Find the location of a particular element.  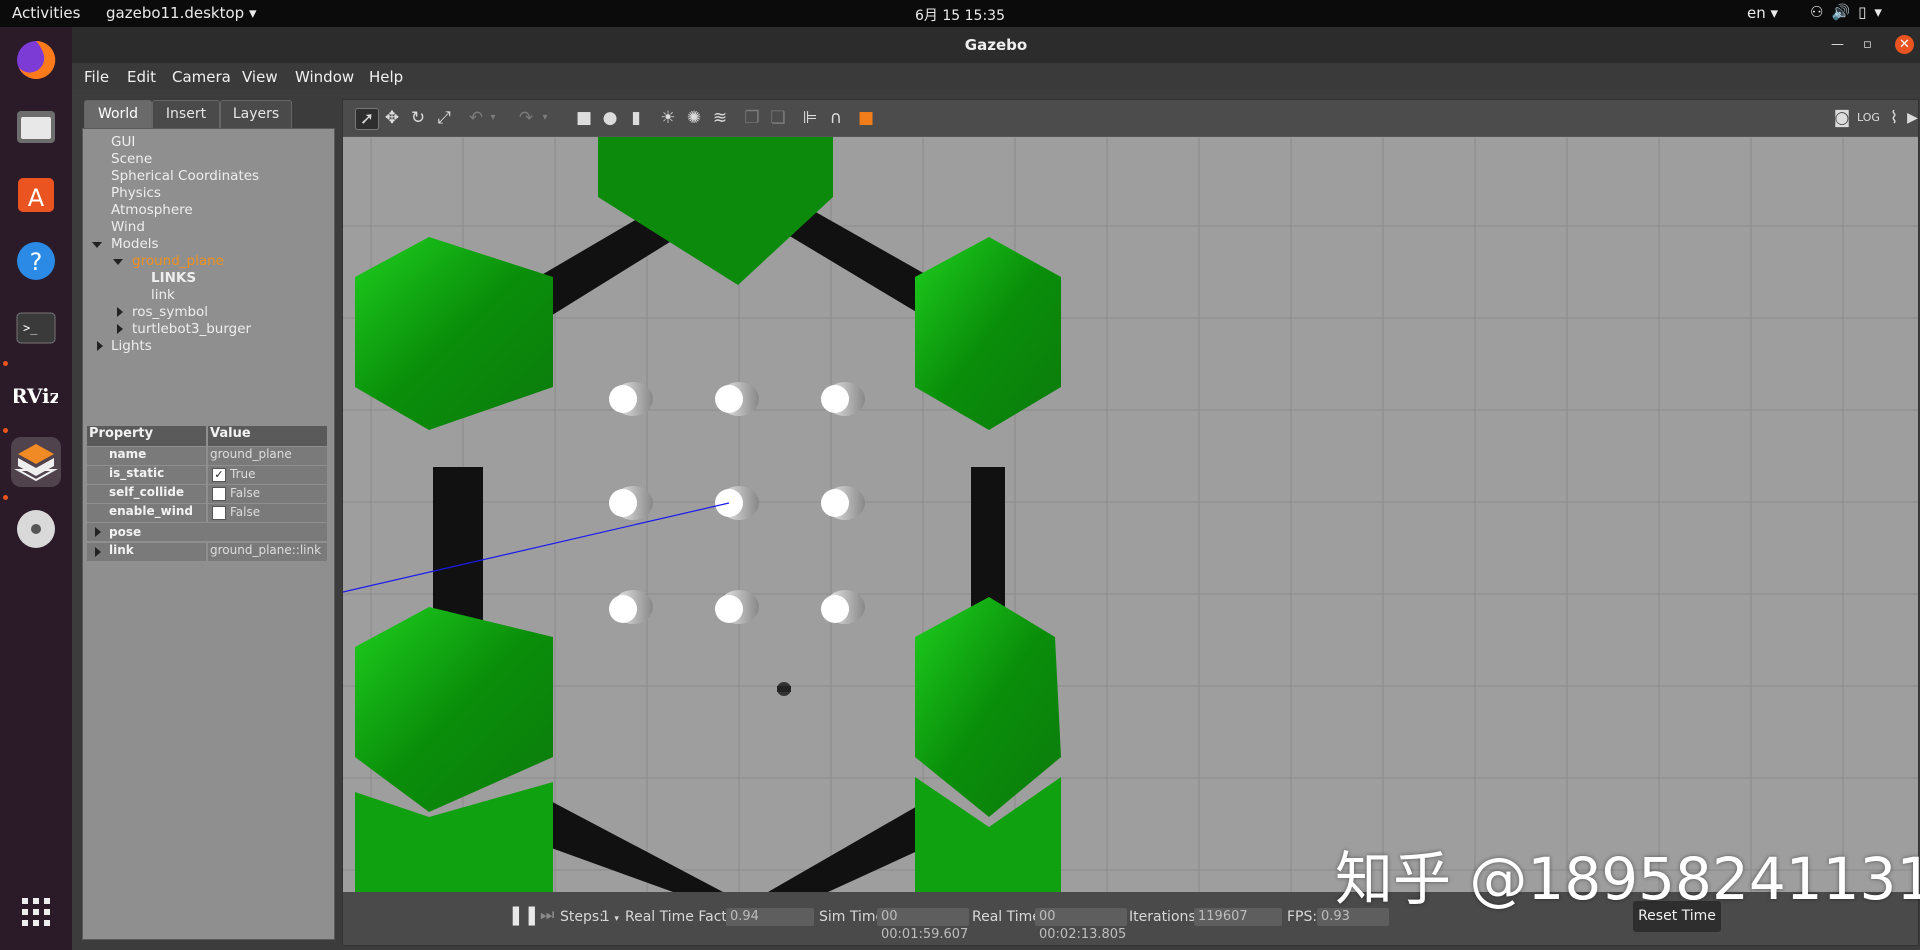

system-tray: ⚇🔊▯▾ is located at coordinates (1850, 12).